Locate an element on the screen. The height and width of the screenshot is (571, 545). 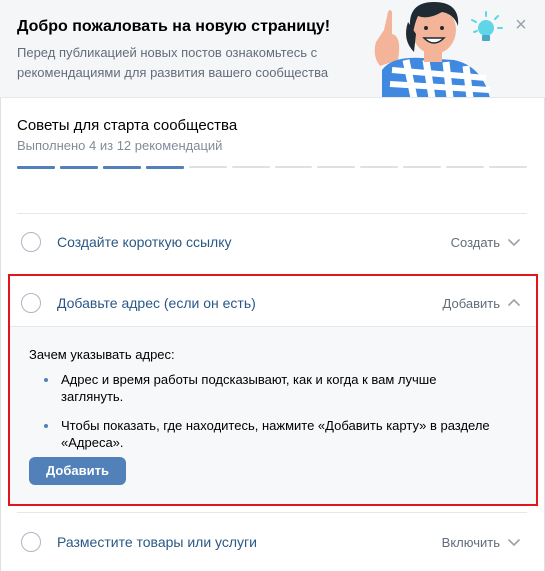
task-label: Создайте короткую ссылку is located at coordinates (144, 242).